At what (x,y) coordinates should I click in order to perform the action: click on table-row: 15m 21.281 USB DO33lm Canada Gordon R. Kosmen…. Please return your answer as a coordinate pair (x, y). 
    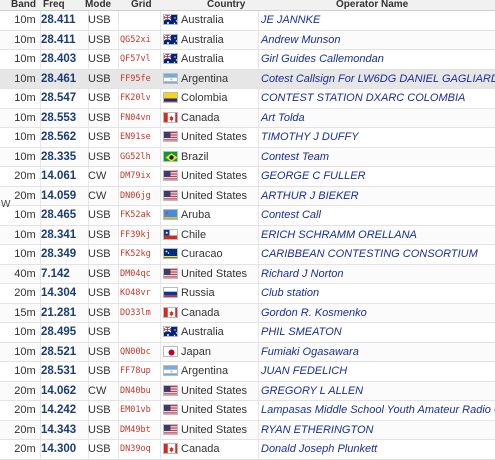
    Looking at the image, I should click on (247, 313).